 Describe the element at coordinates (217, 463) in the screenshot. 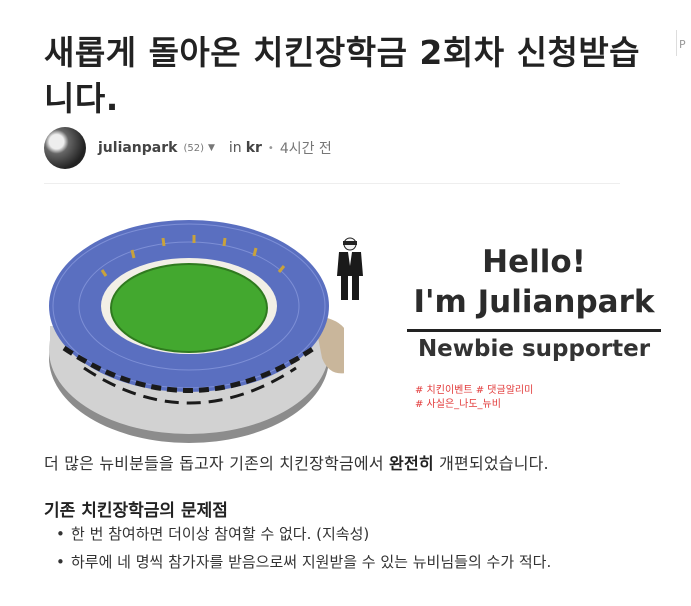

I see `intro-text-start: 더 많은 뉴비분들을 돕고자 기존의 치킨장학금에서` at that location.